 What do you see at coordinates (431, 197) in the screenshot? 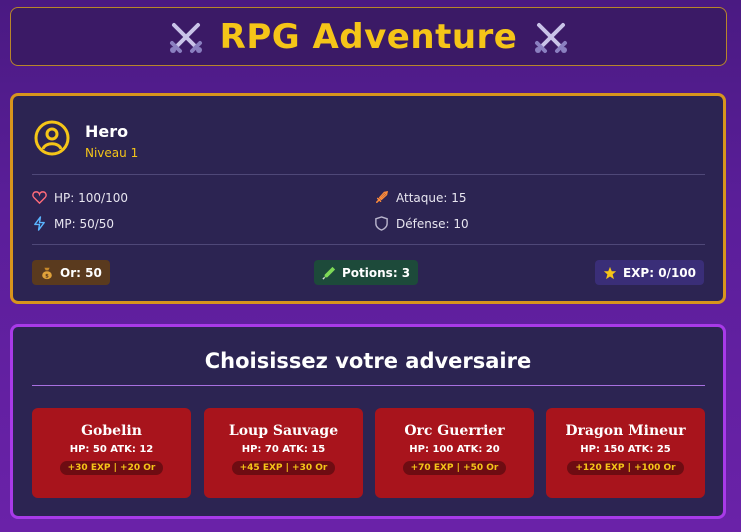
I see `attack-value: Attaque: 15` at bounding box center [431, 197].